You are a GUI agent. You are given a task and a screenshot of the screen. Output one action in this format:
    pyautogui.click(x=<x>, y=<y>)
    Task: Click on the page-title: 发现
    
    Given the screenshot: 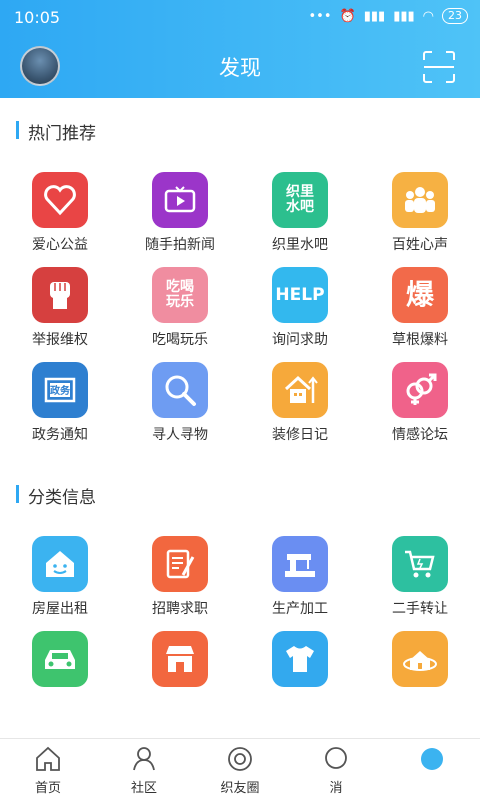 What is the action you would take?
    pyautogui.click(x=240, y=68)
    